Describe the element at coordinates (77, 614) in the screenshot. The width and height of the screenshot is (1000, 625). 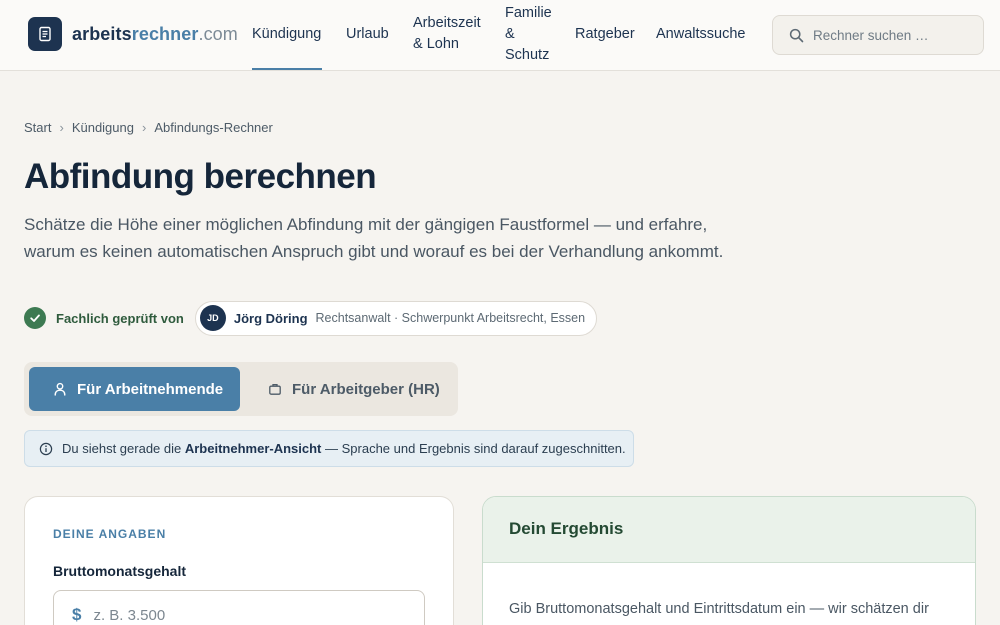
I see `currency-icon: $` at that location.